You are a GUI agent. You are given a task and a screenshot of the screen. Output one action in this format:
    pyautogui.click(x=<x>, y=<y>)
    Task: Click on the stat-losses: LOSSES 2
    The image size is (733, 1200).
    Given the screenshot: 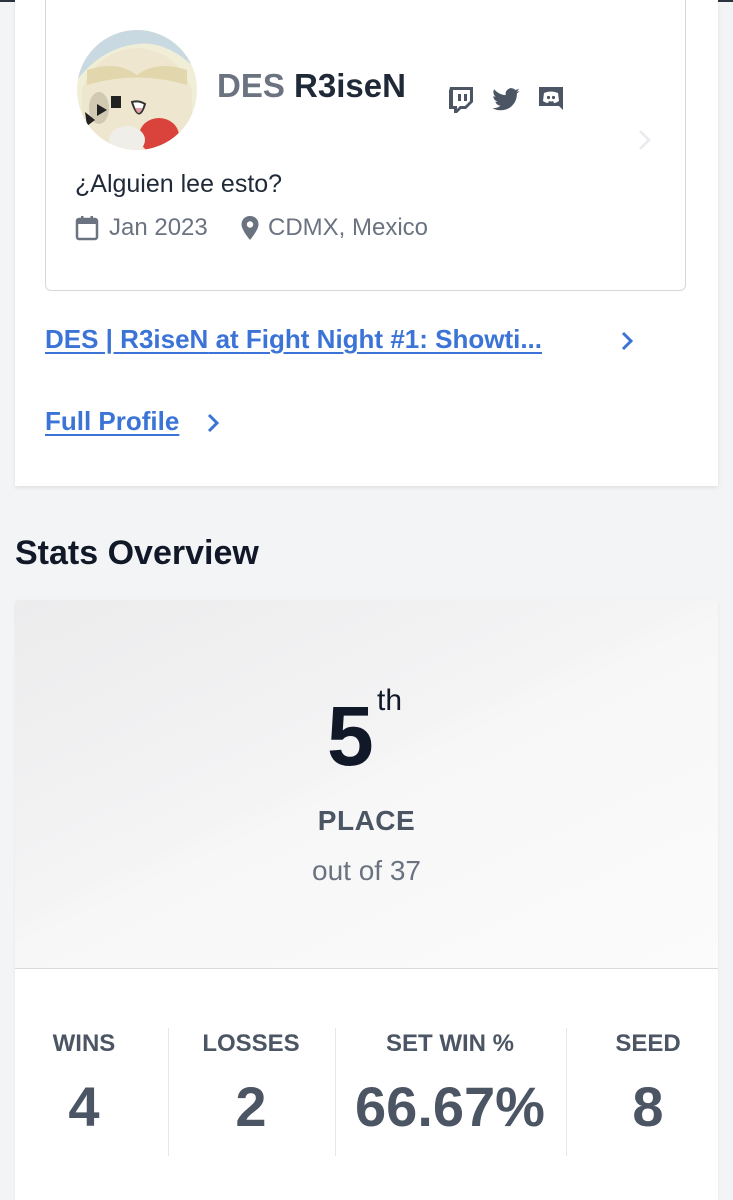 What is the action you would take?
    pyautogui.click(x=251, y=1084)
    